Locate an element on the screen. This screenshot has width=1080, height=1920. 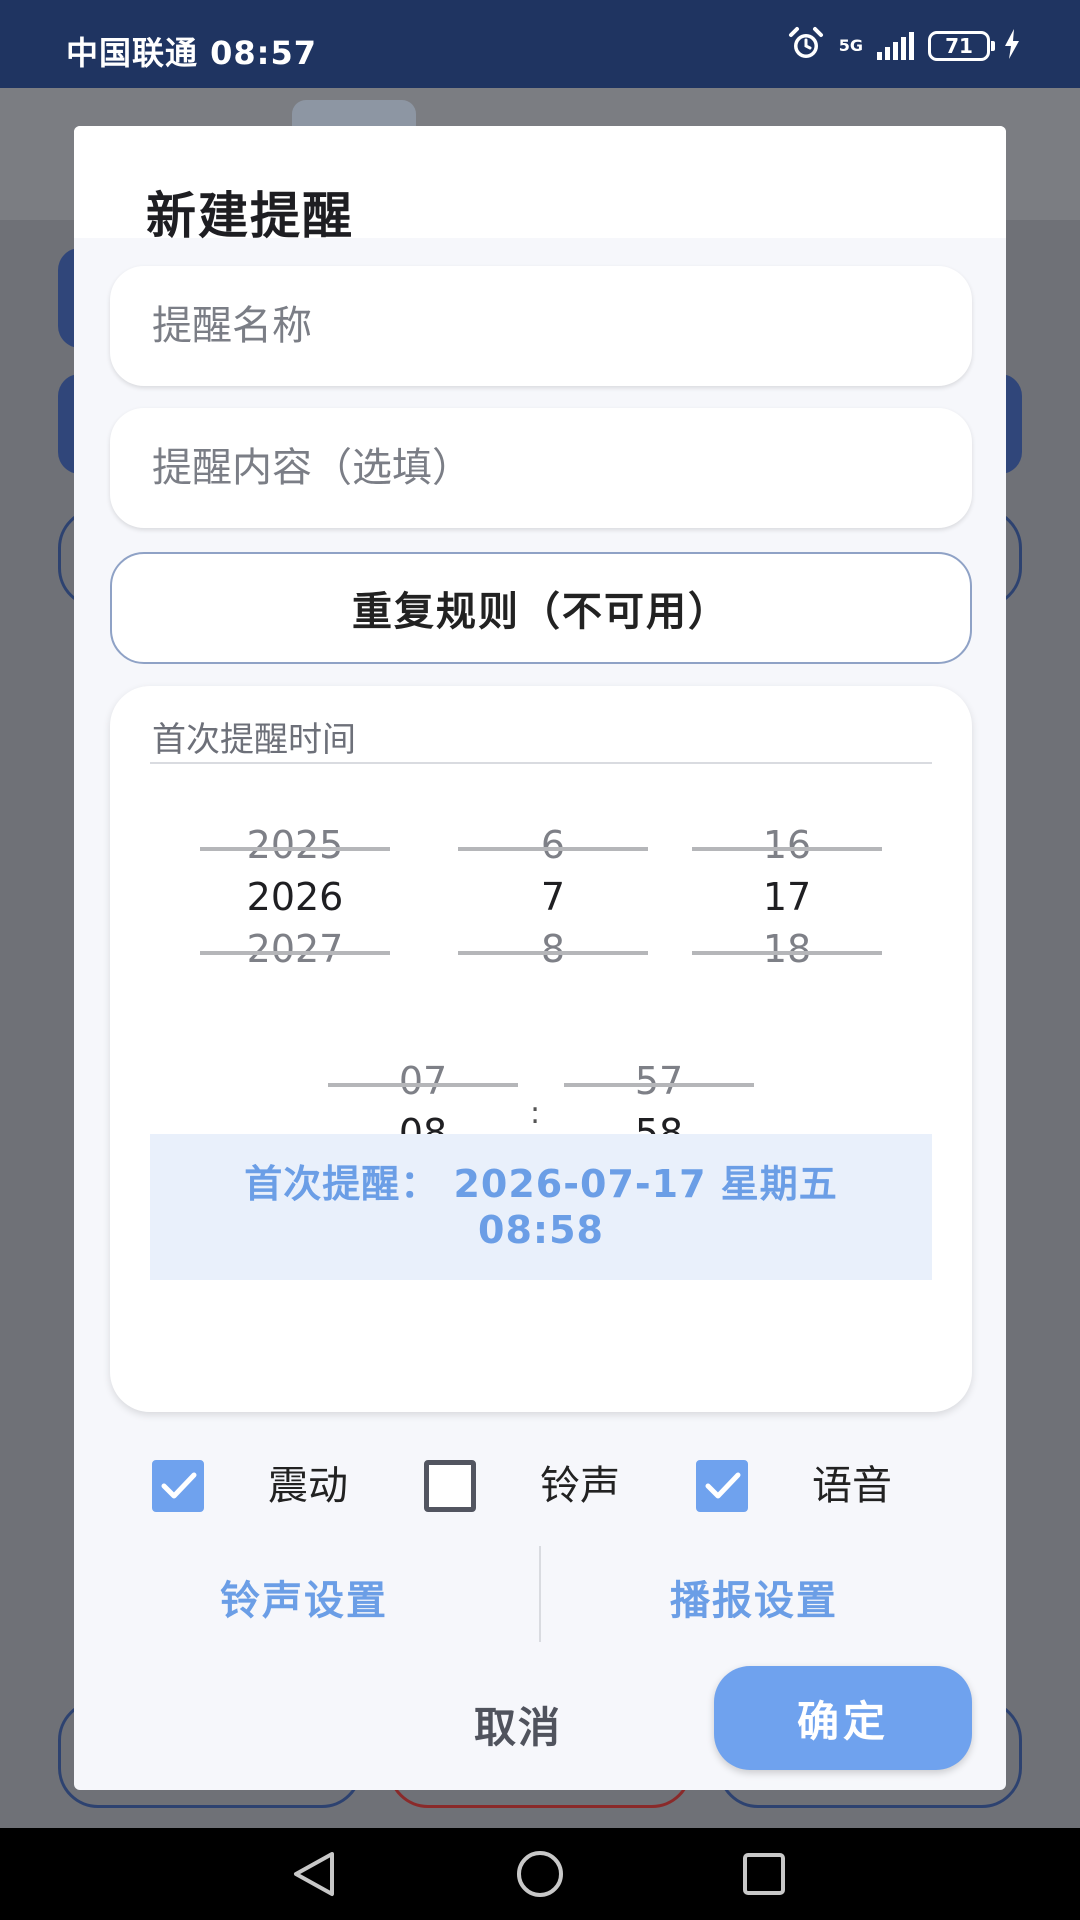
home-icon is located at coordinates (540, 1874).